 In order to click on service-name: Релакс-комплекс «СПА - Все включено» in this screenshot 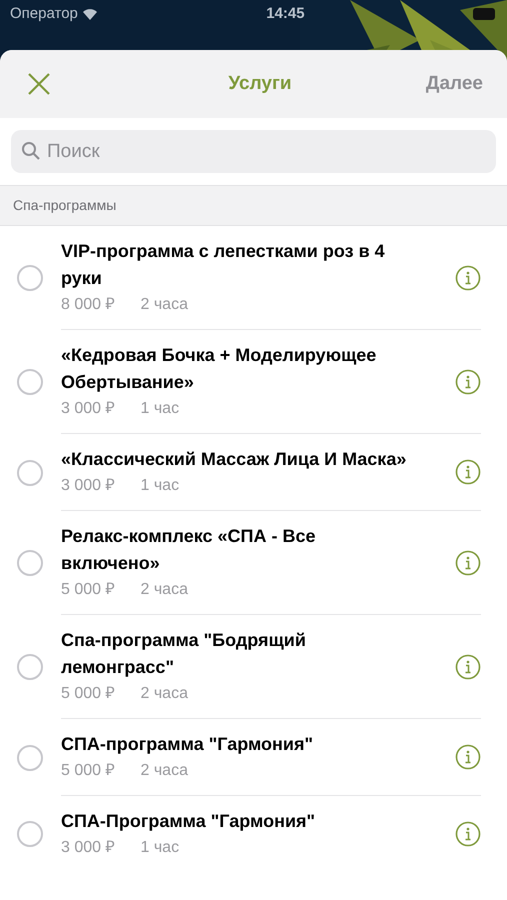, I will do `click(188, 550)`.